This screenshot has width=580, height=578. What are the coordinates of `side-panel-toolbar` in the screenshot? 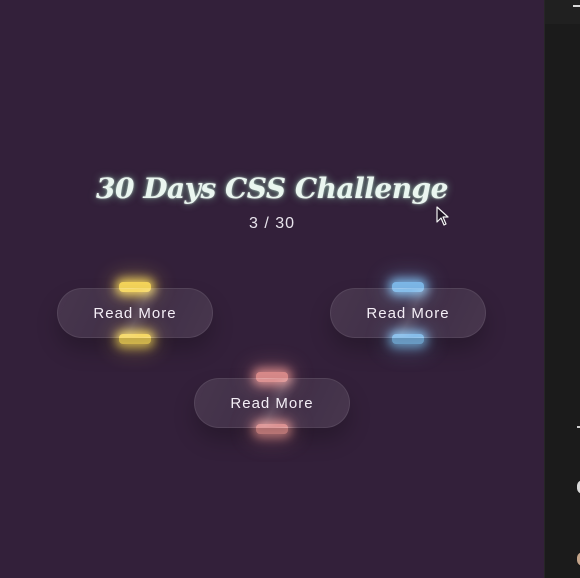 It's located at (562, 12).